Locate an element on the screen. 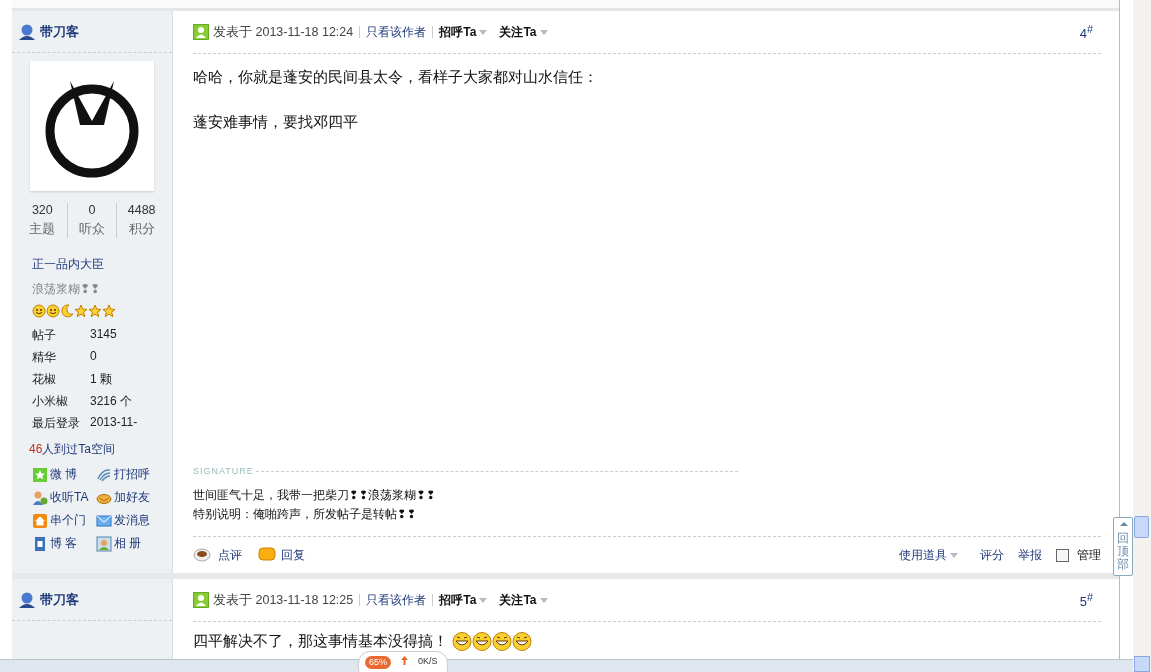 This screenshot has width=1151, height=672. manage-checkbox is located at coordinates (1063, 555).